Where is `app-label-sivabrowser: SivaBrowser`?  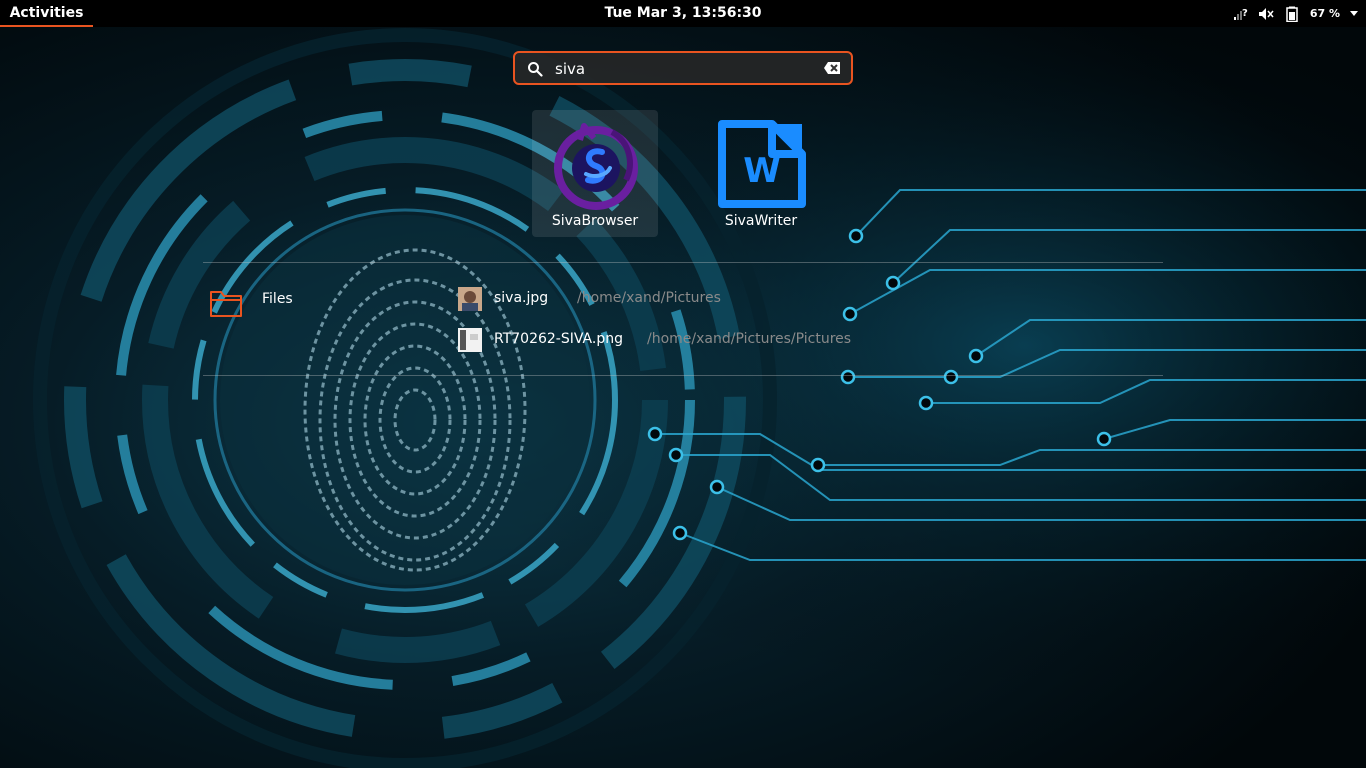
app-label-sivabrowser: SivaBrowser is located at coordinates (595, 221).